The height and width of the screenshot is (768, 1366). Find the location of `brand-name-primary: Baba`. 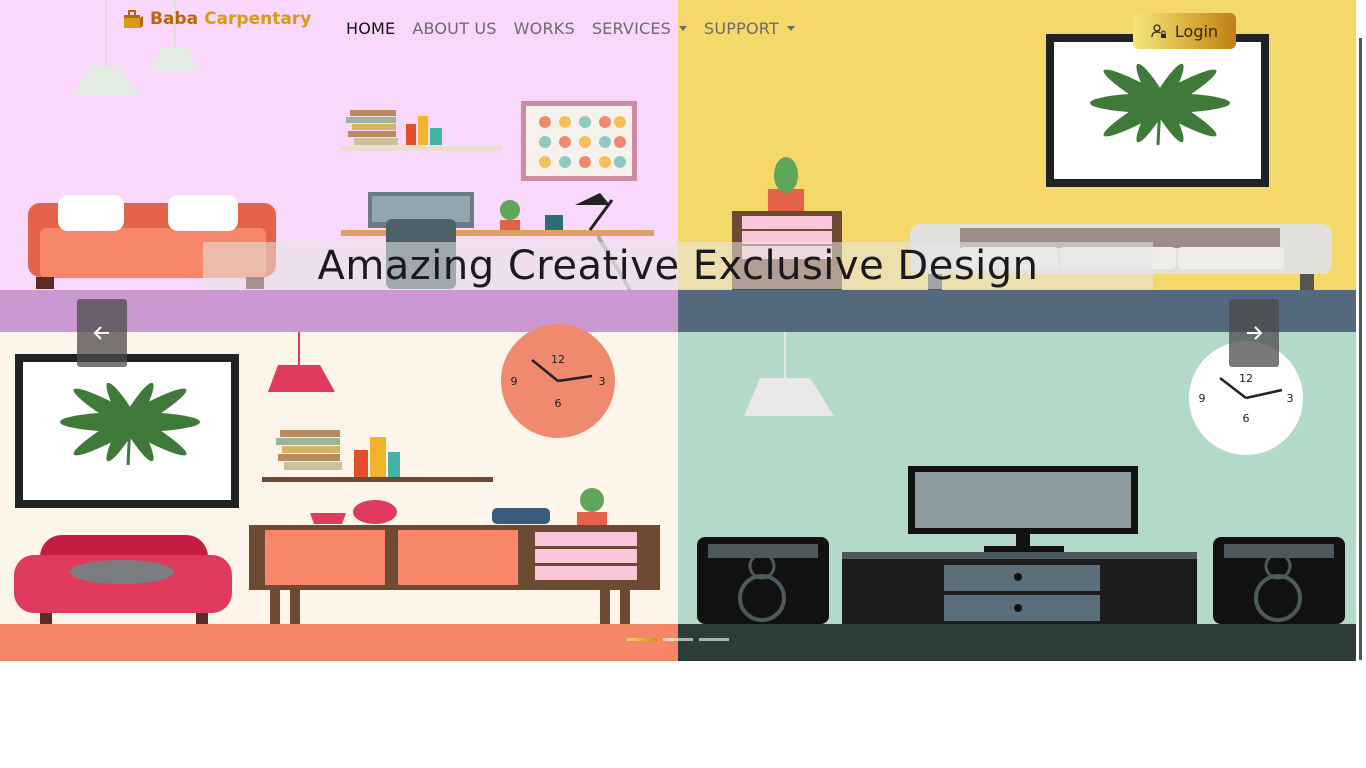

brand-name-primary: Baba is located at coordinates (174, 19).